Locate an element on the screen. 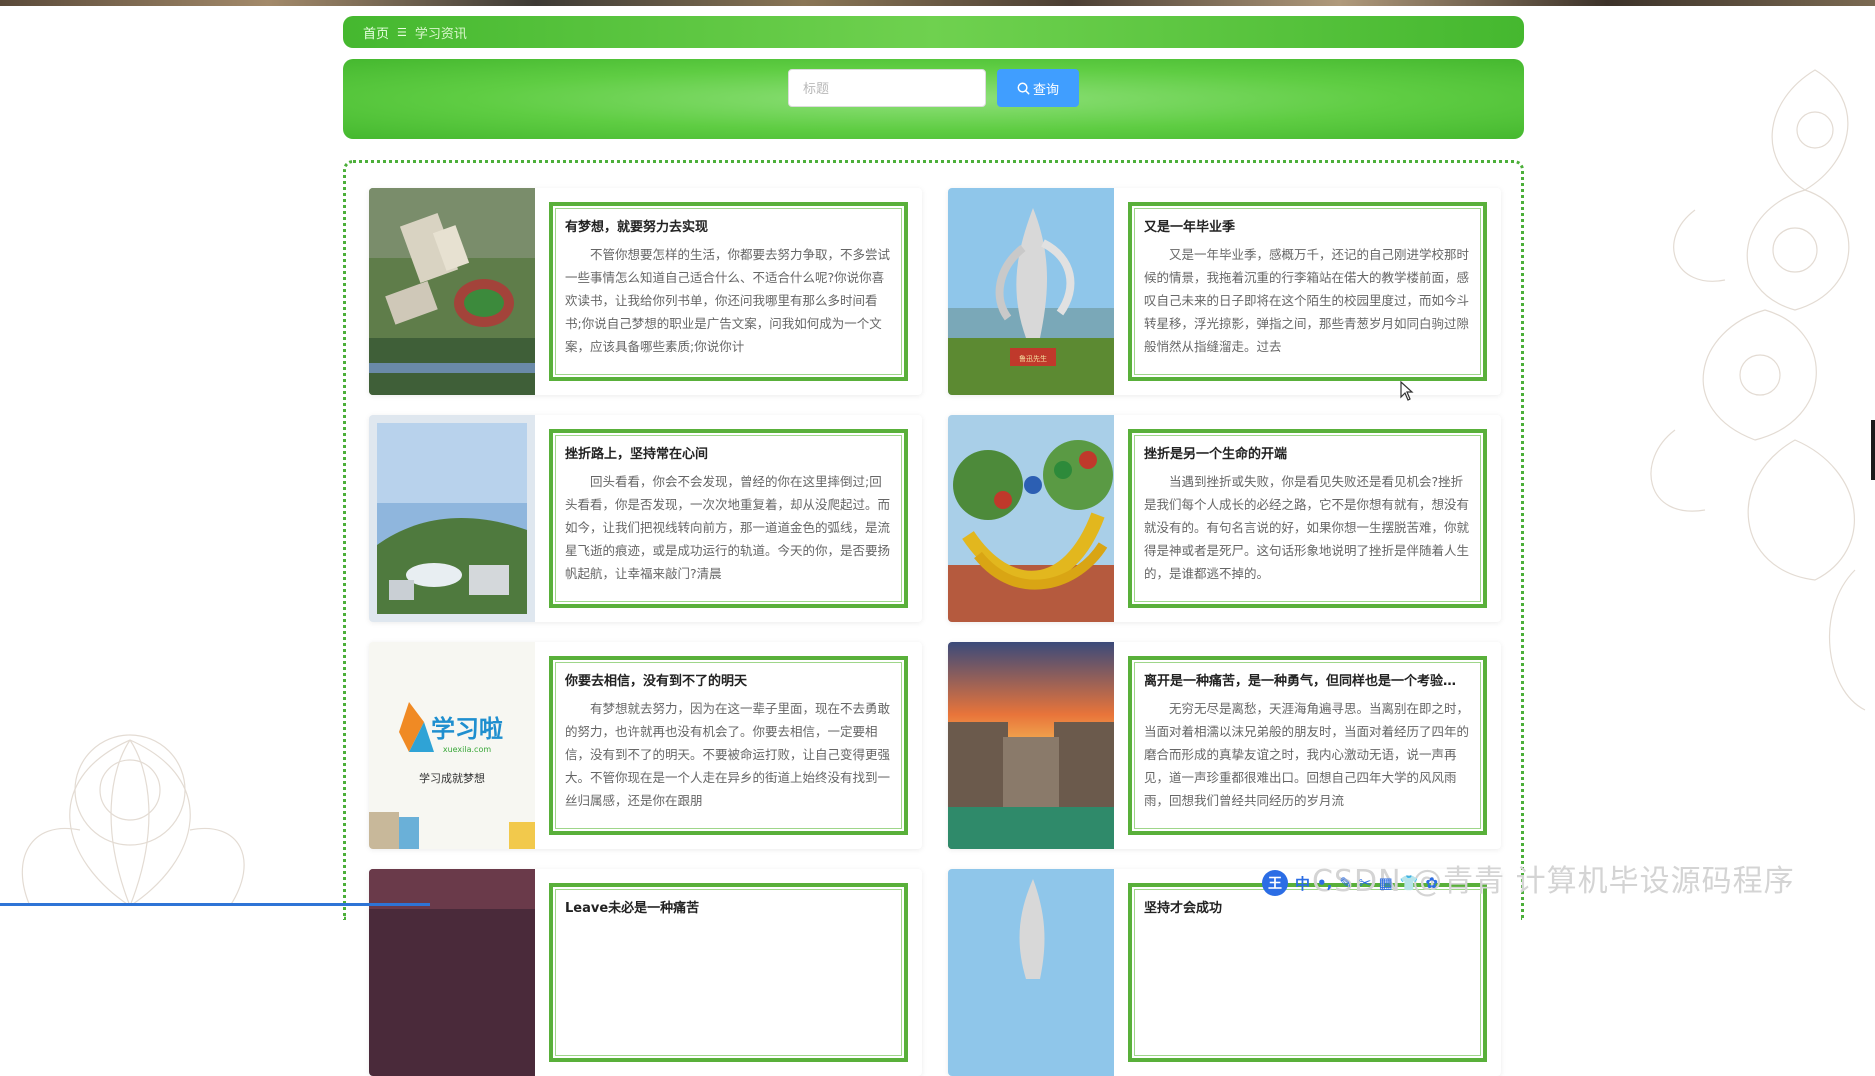  breadcrumb: 首页 ☰ 学习资讯 is located at coordinates (933, 32).